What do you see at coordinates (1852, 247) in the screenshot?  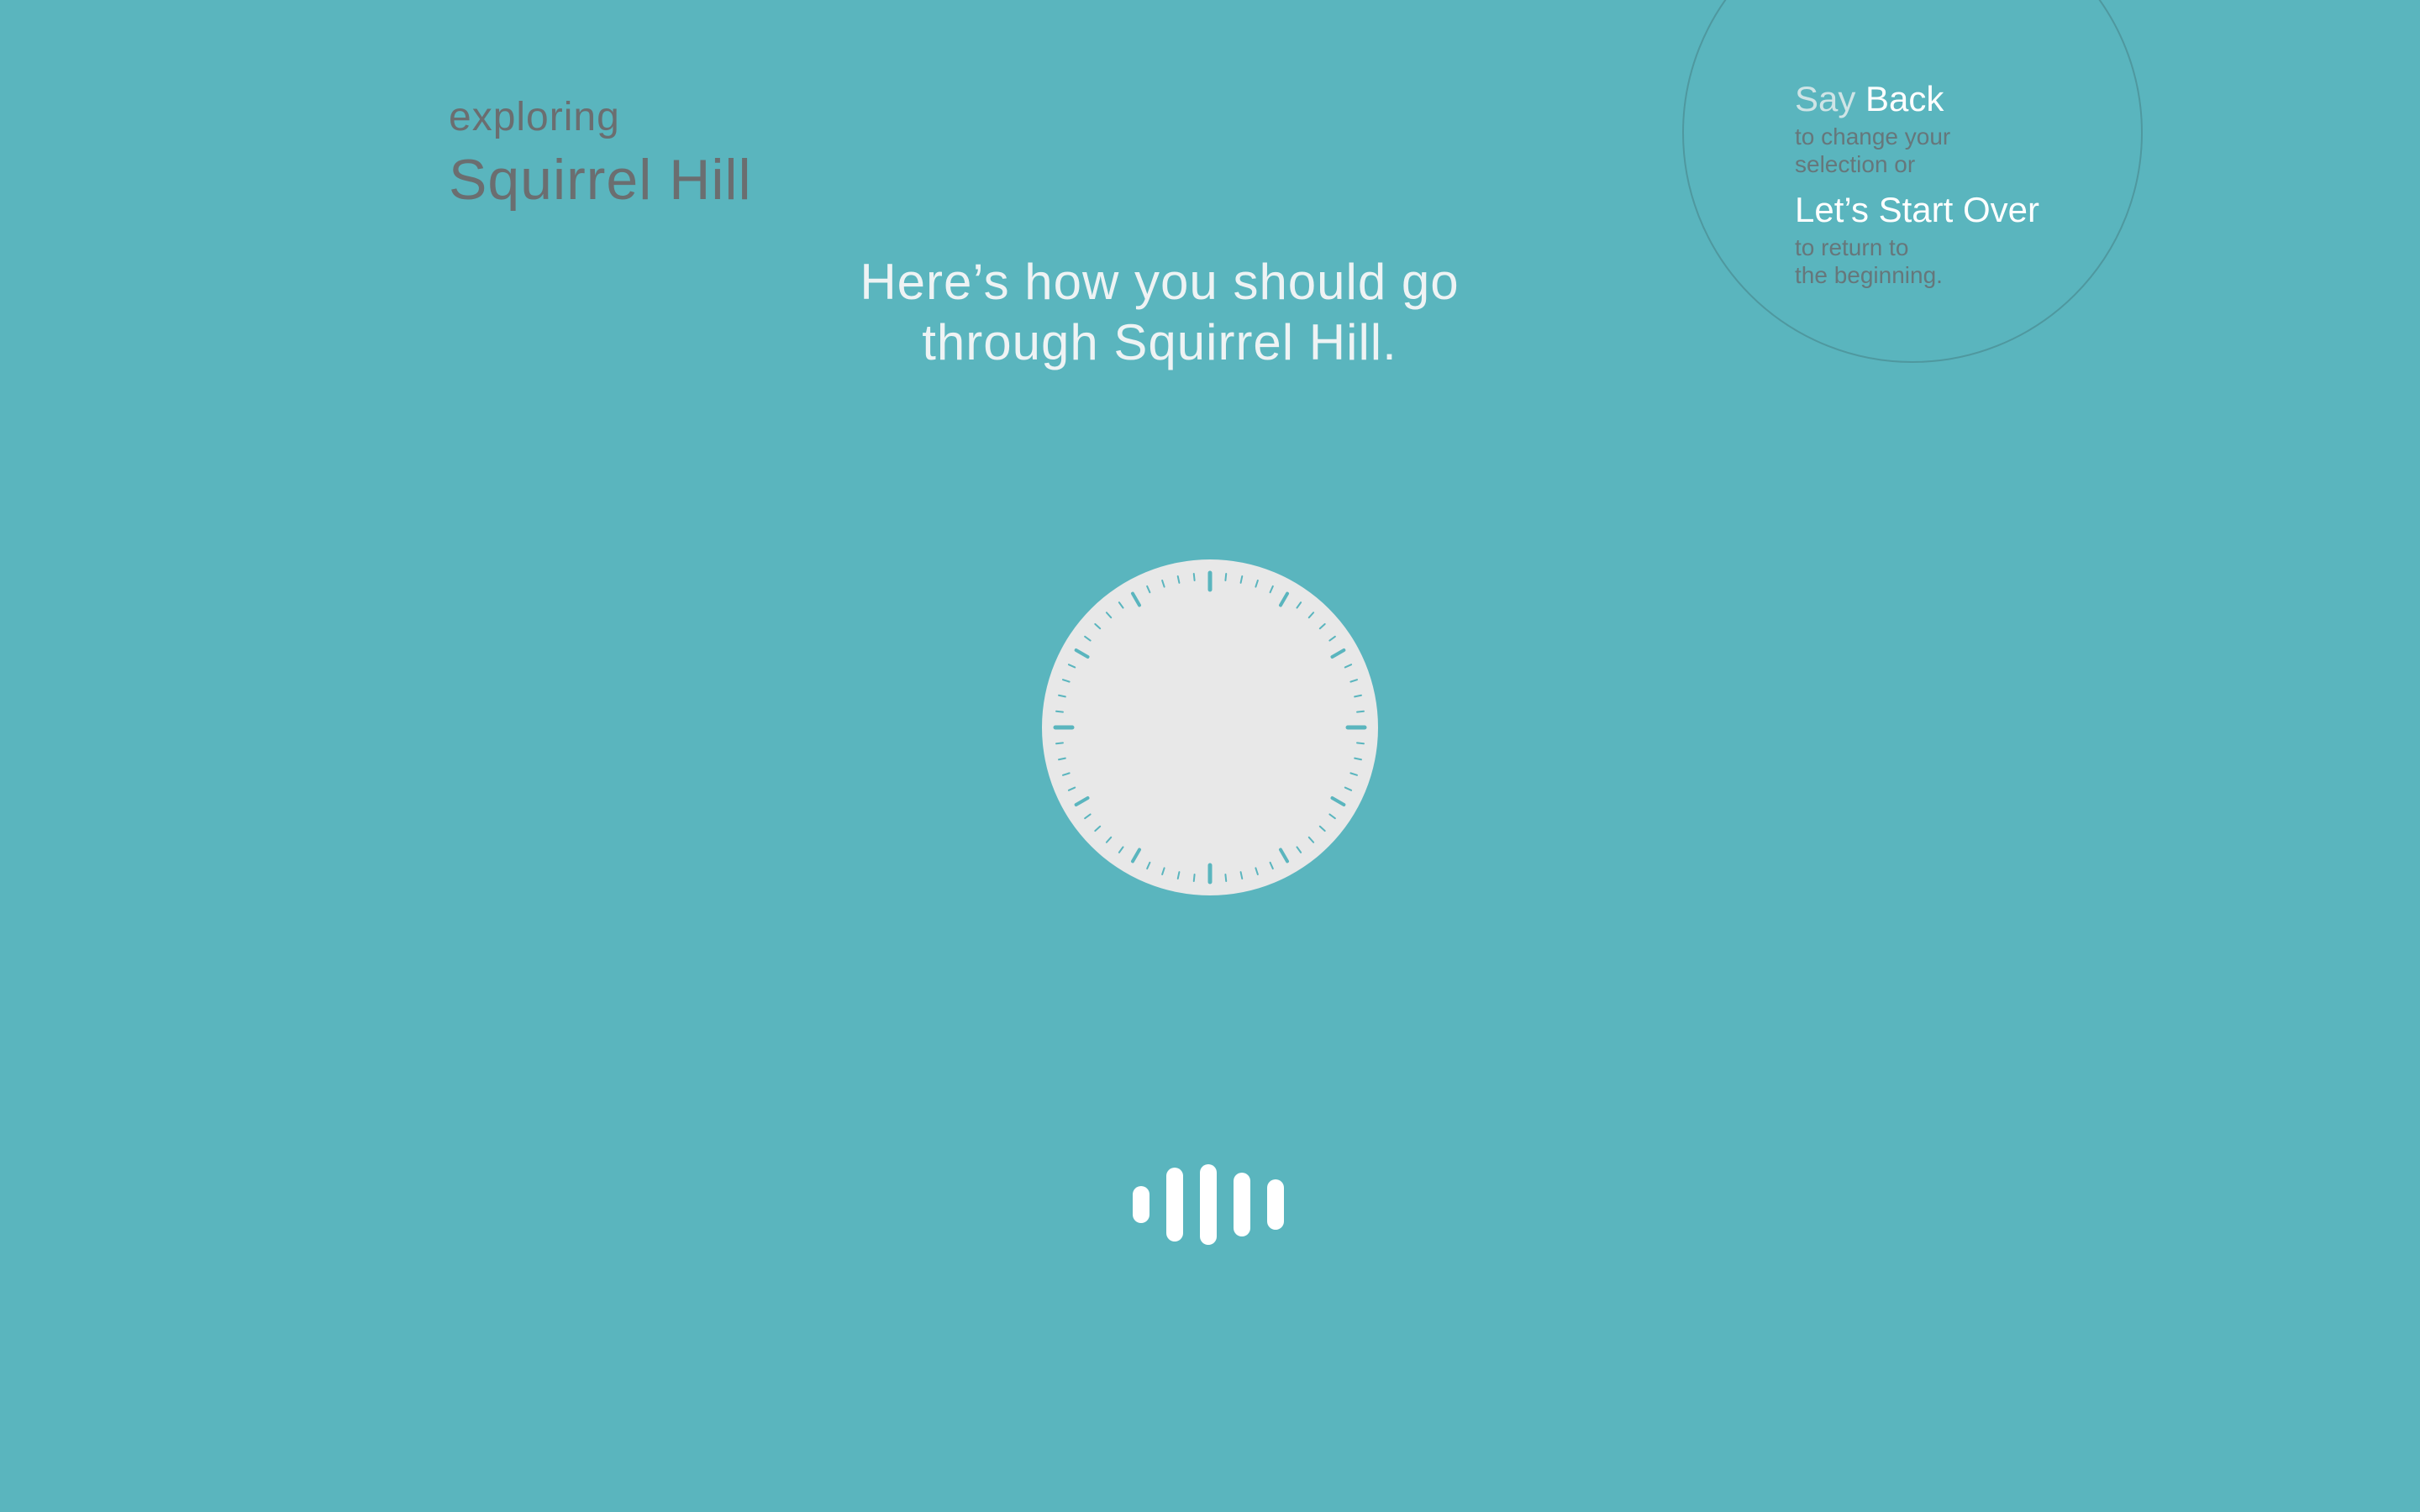 I see `start-over-description-1: to return to` at bounding box center [1852, 247].